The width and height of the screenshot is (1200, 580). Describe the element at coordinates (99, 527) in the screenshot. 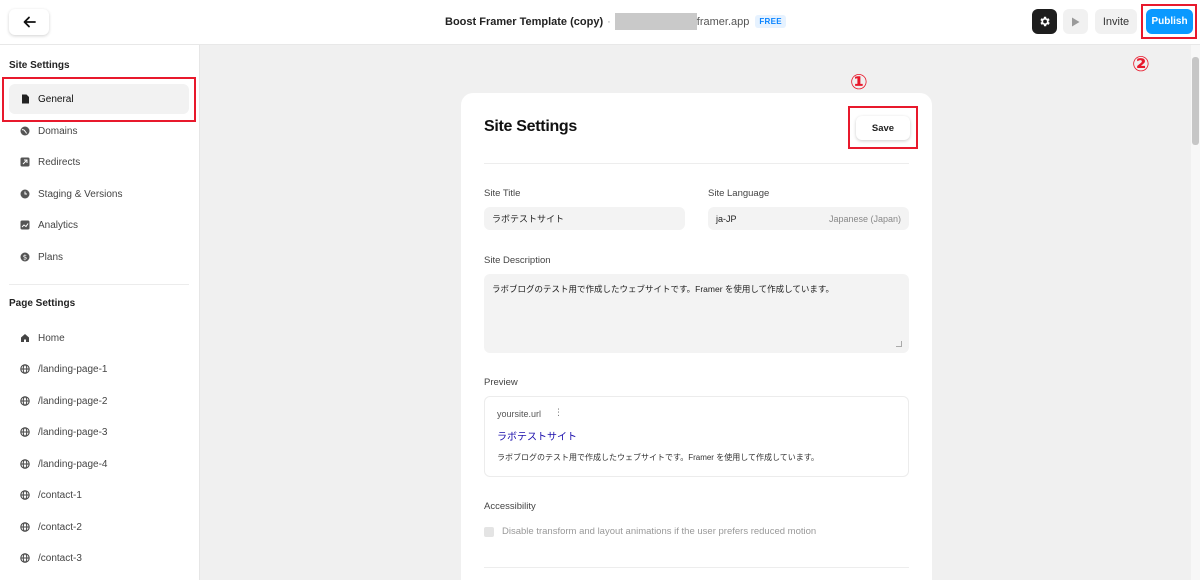

I see `sidebar-item-page: /contact-2` at that location.